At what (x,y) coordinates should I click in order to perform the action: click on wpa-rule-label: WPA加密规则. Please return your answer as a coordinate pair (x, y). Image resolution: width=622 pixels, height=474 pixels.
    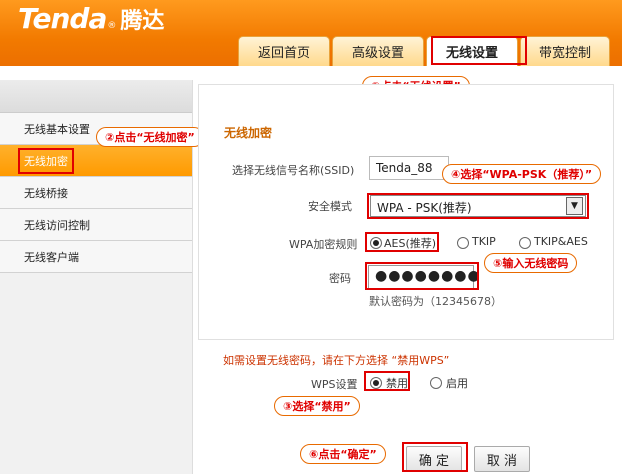
    Looking at the image, I should click on (323, 244).